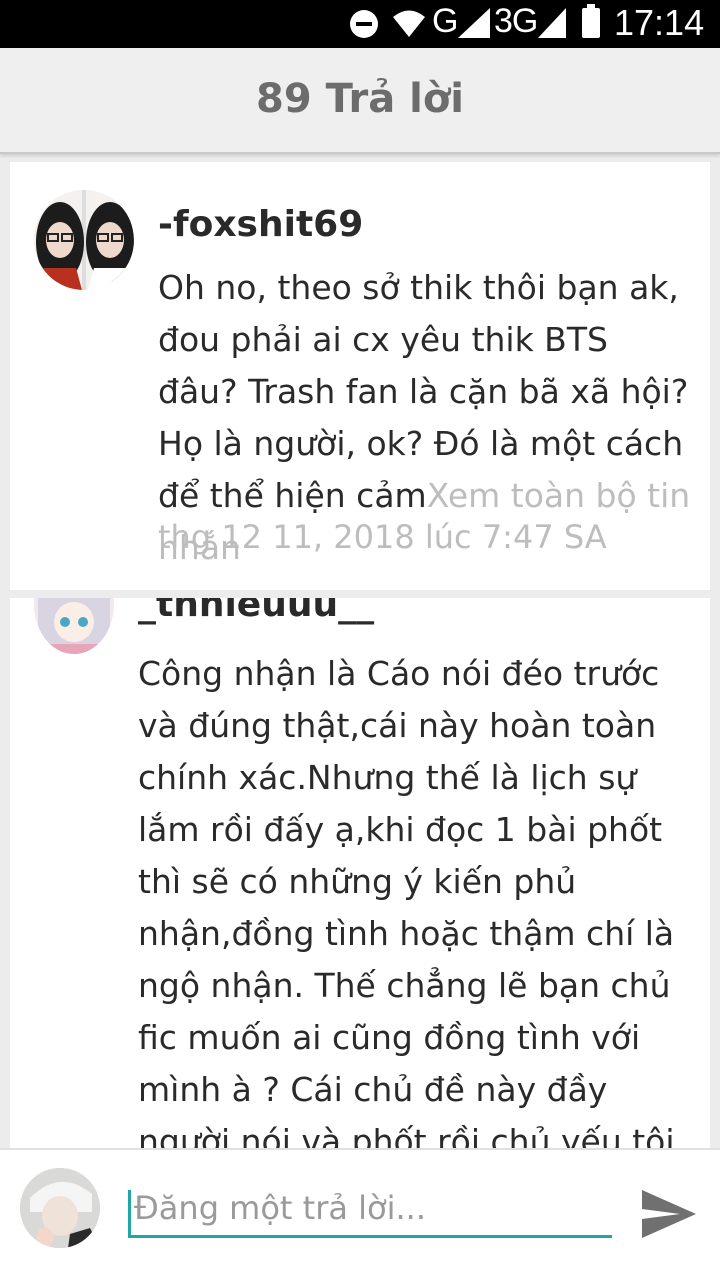 The width and height of the screenshot is (720, 1280). I want to click on wifi-icon, so click(409, 23).